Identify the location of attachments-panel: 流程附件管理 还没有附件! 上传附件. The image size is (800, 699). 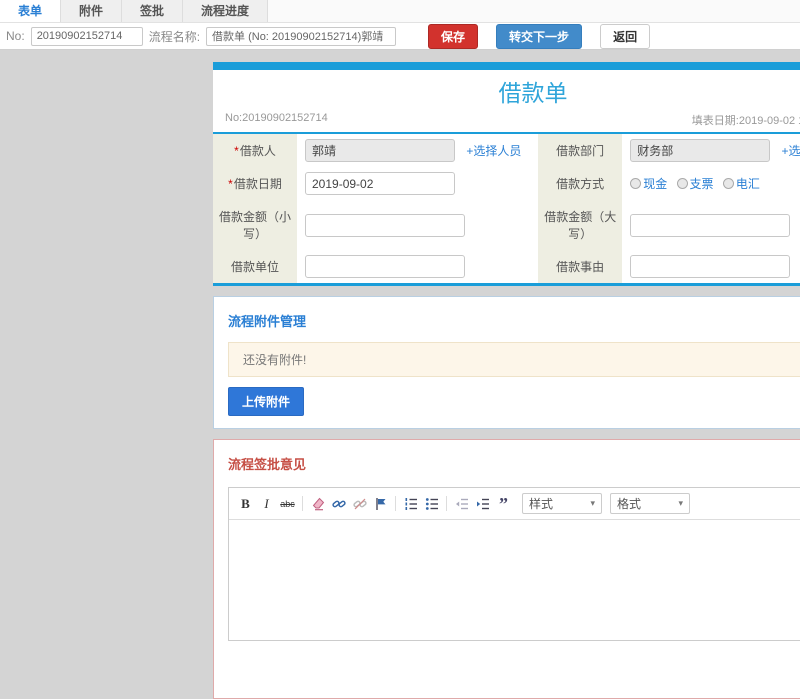
(506, 362).